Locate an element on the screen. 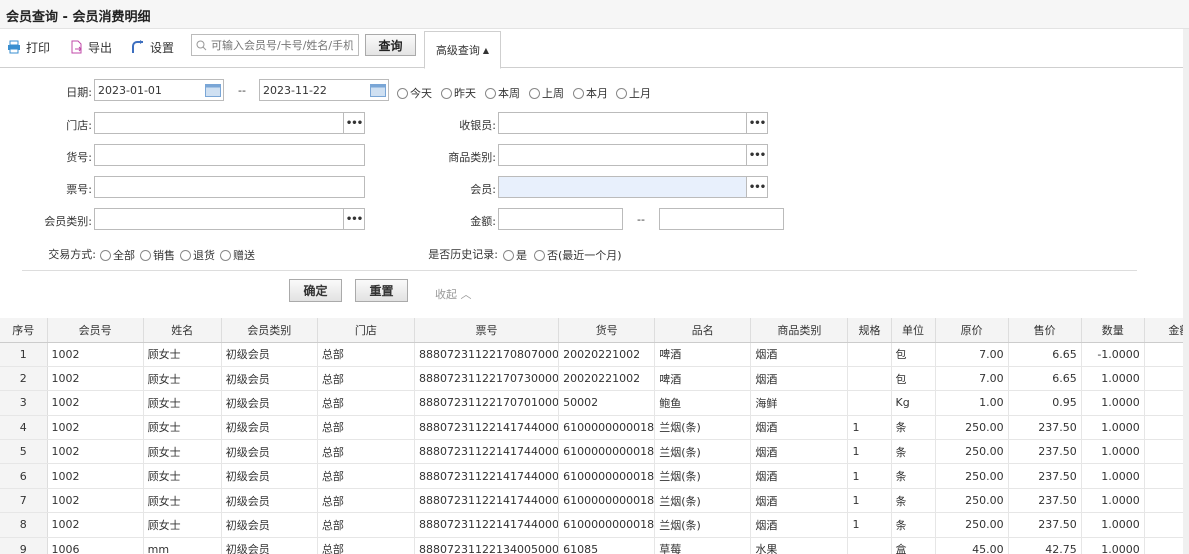 The width and height of the screenshot is (1189, 554). cashier-field is located at coordinates (622, 123).